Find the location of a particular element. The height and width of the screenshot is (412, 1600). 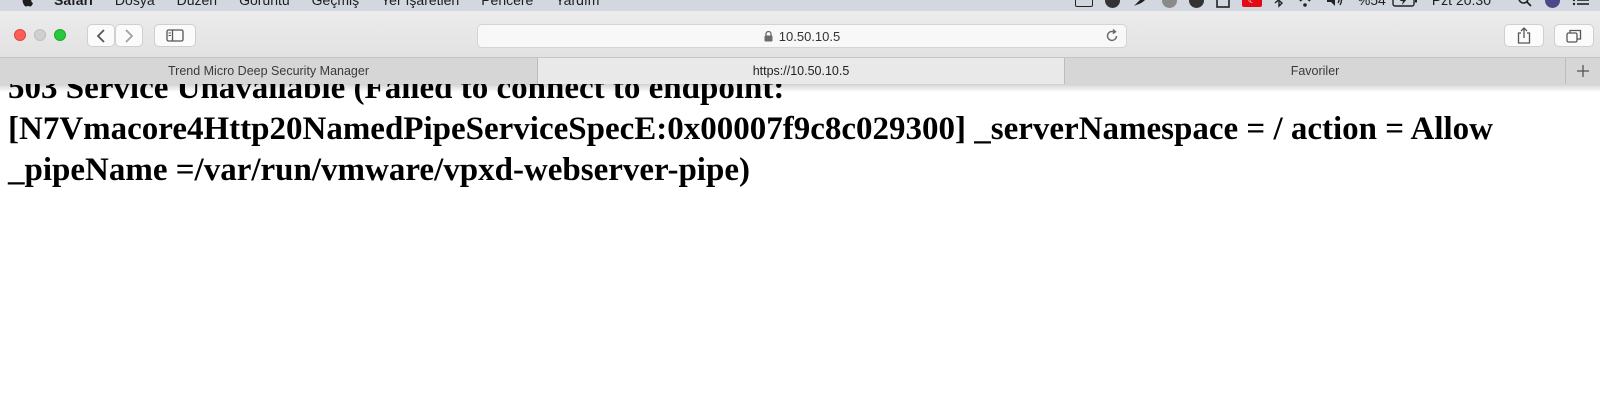

chevron-left-icon is located at coordinates (100, 35).